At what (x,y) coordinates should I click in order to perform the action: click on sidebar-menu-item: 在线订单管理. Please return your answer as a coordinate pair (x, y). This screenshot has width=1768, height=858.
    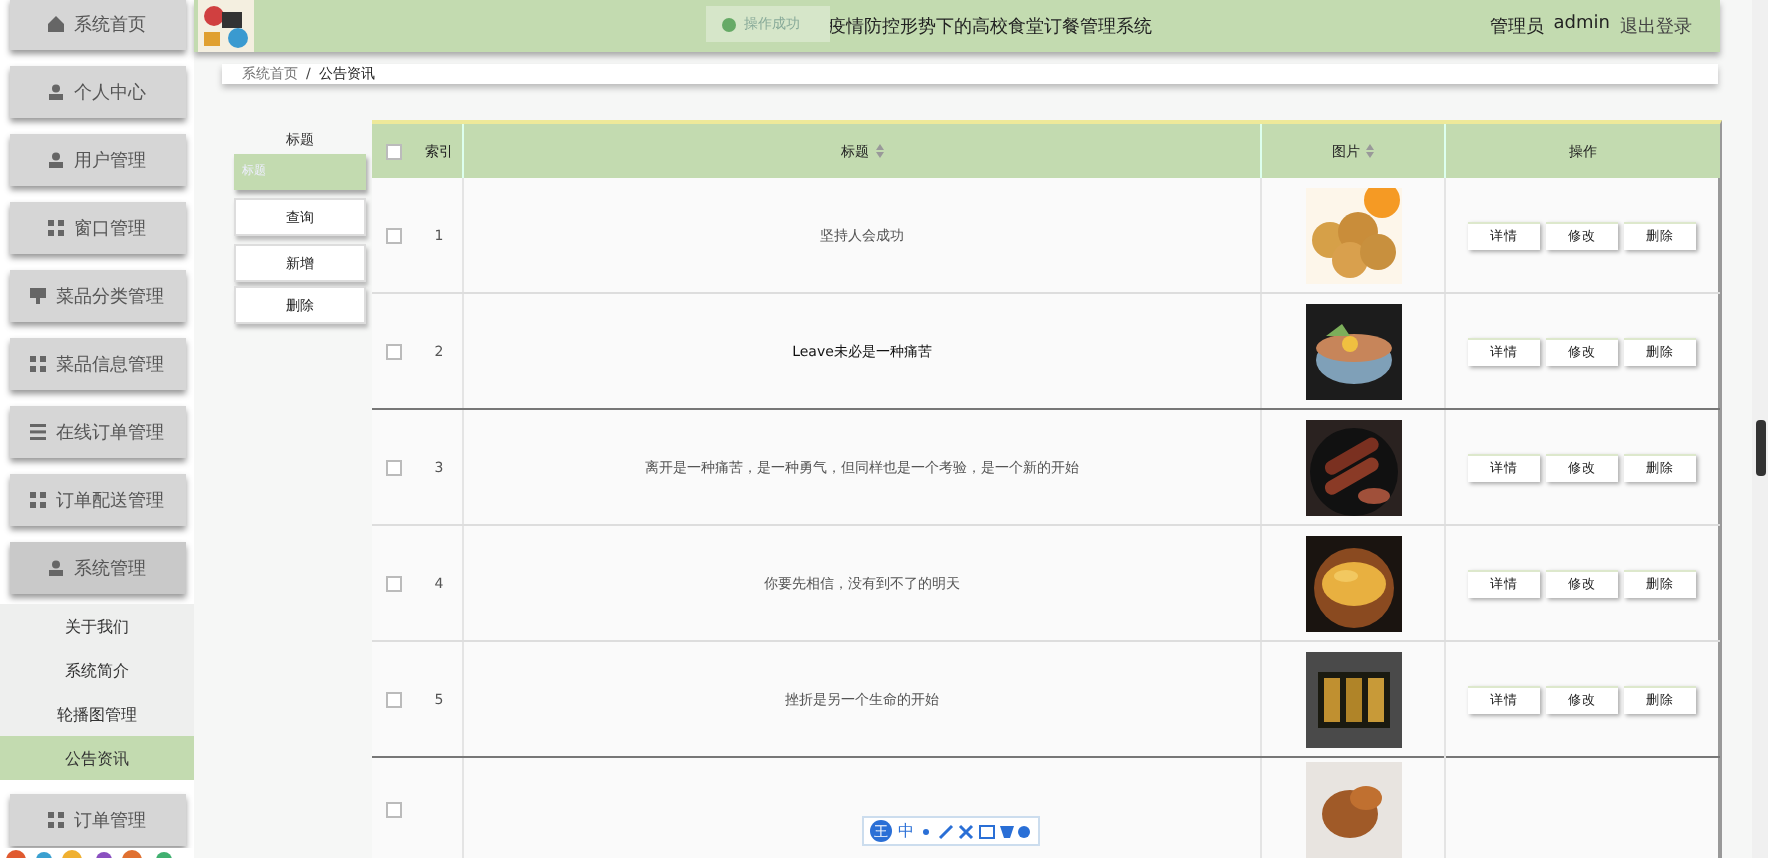
    Looking at the image, I should click on (97, 432).